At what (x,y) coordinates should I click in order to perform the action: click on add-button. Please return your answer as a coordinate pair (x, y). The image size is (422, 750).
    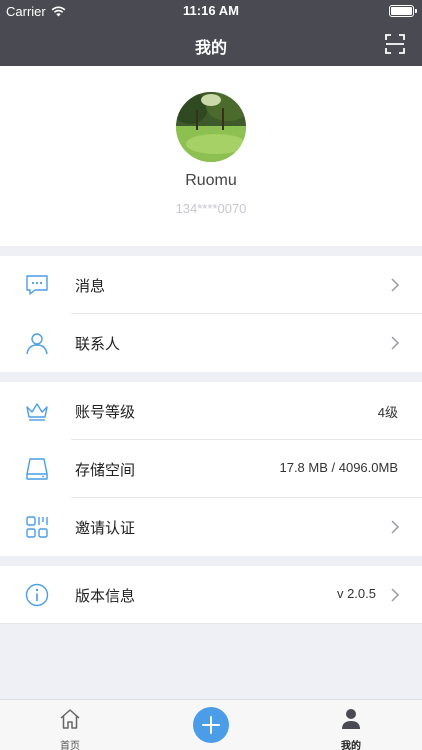
    Looking at the image, I should click on (211, 725).